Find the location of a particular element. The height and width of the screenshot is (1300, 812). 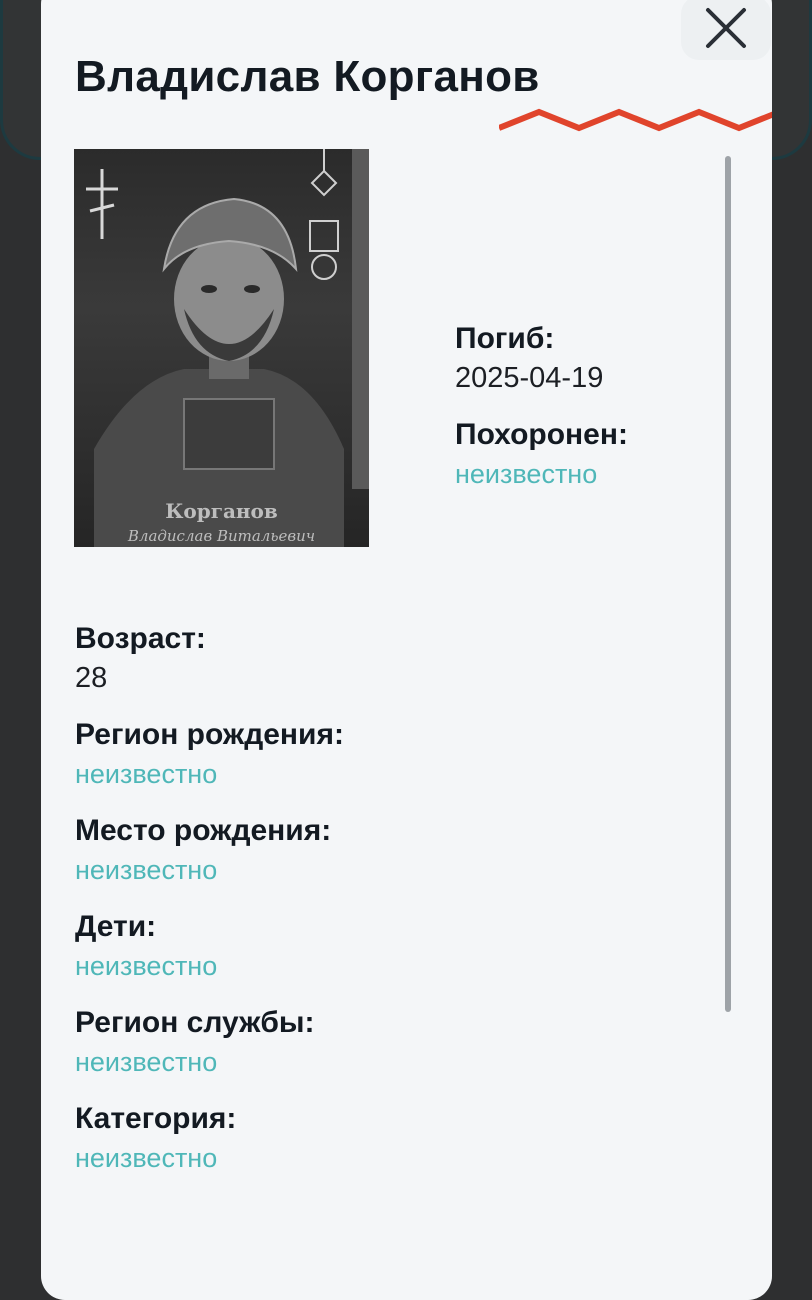

field-buried: Похоронен: неизвестно is located at coordinates (541, 455).